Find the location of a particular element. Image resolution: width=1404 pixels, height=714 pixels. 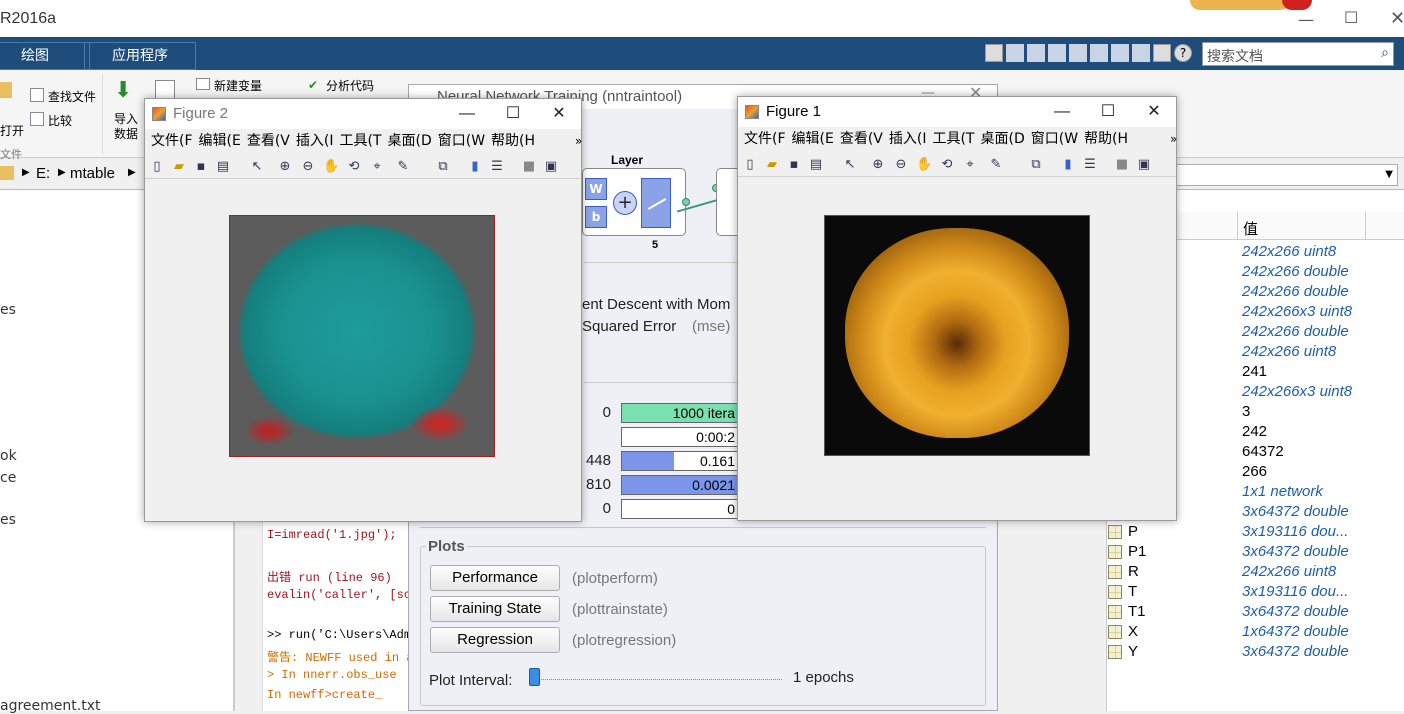

find-files-button: 查找文件 is located at coordinates (72, 96).